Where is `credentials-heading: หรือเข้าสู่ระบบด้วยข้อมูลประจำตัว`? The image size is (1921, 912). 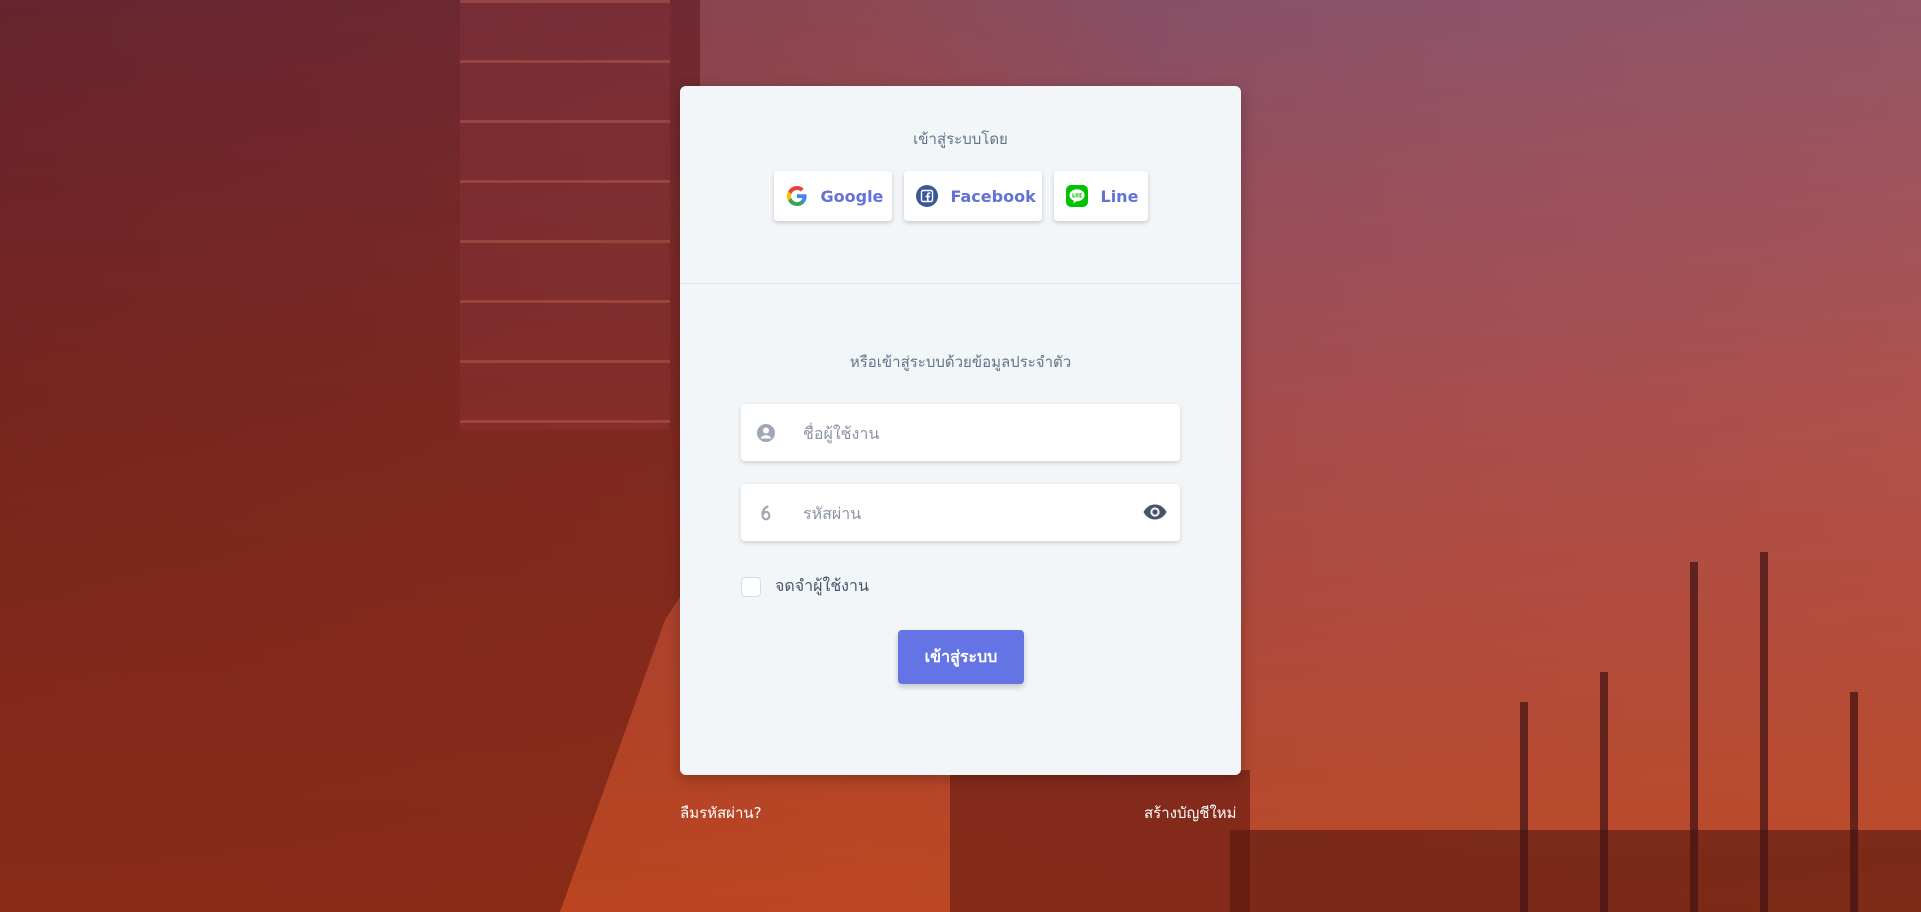 credentials-heading: หรือเข้าสู่ระบบด้วยข้อมูลประจำตัว is located at coordinates (960, 362).